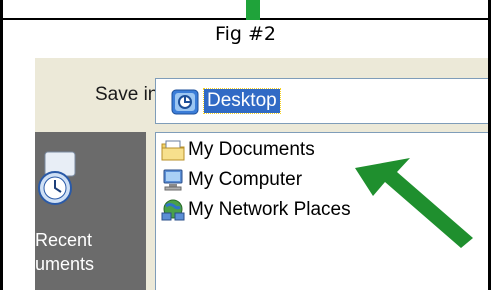  I want to click on list-item-my-network-places: My Network Places, so click(255, 210).